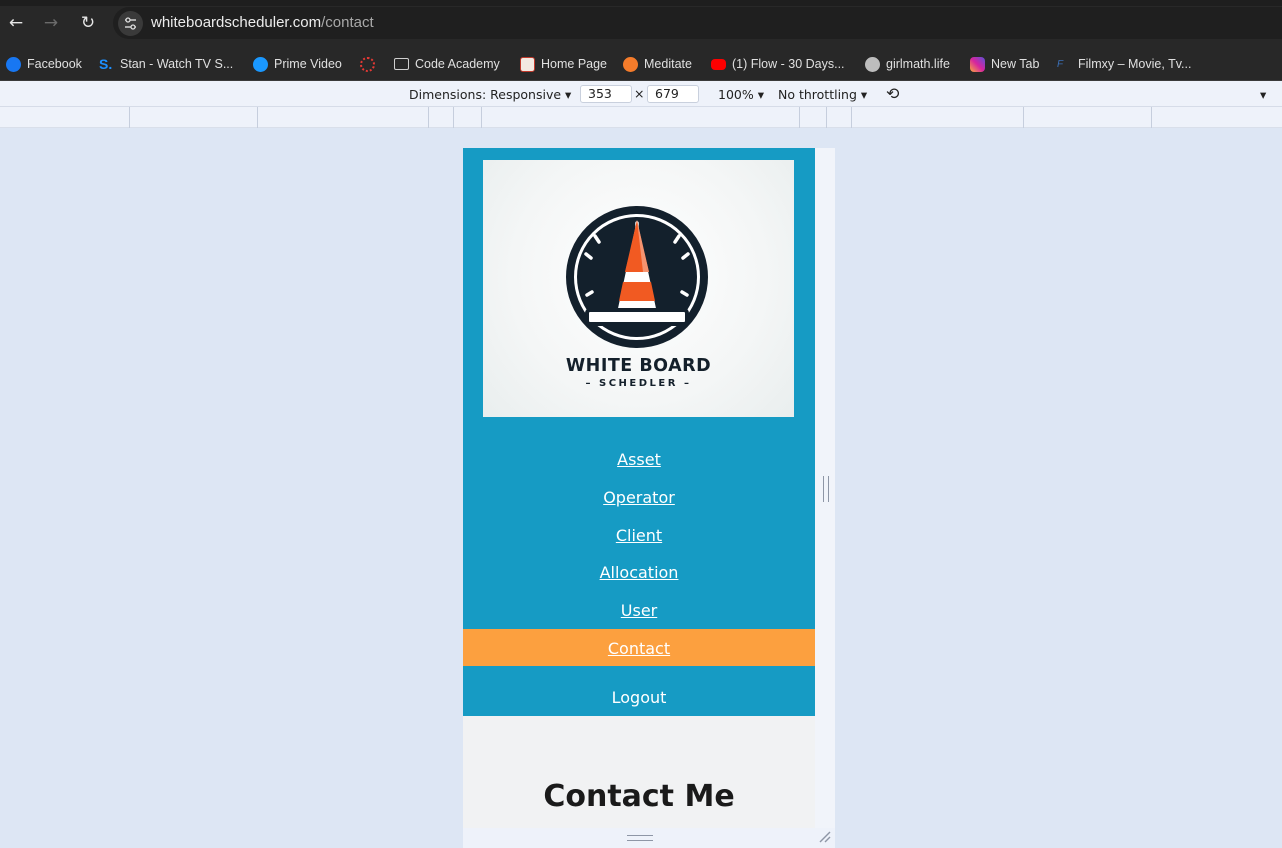 Image resolution: width=1282 pixels, height=848 pixels. I want to click on globe-icon, so click(872, 64).